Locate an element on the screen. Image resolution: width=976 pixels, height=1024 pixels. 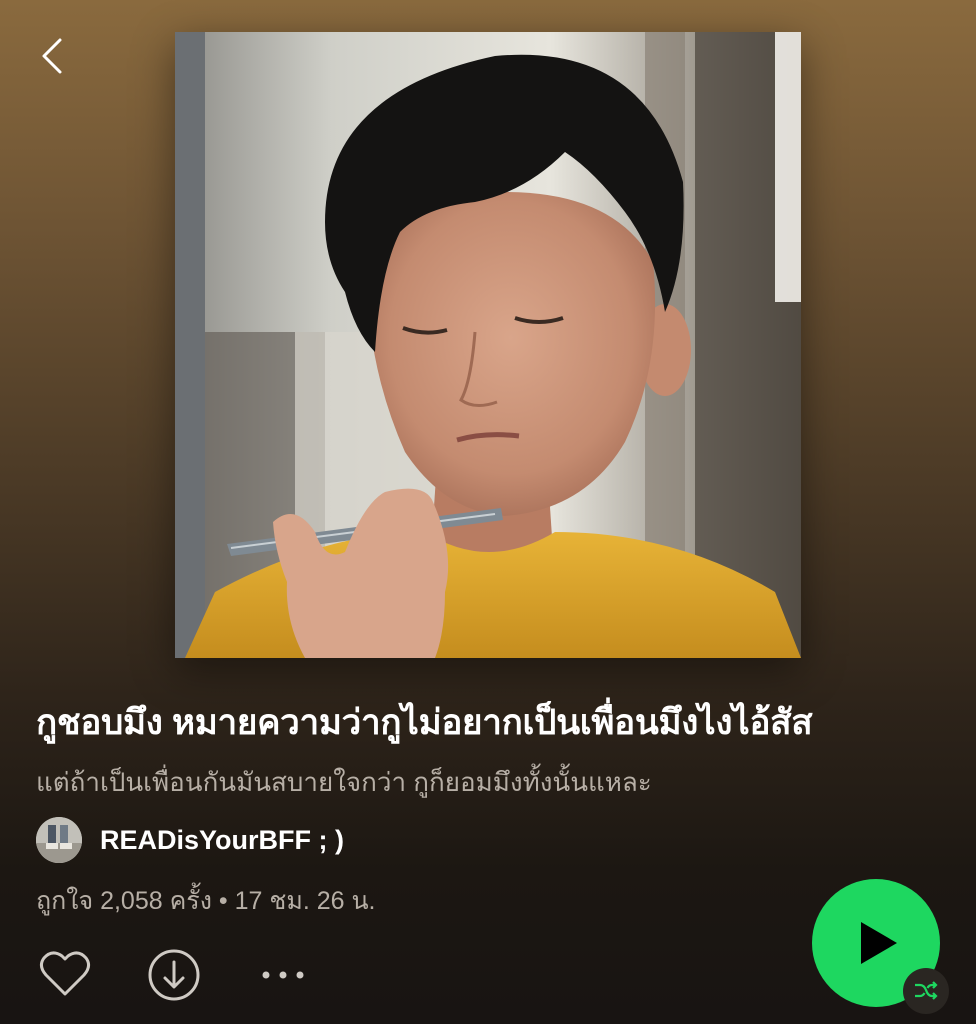
shuffle-icon is located at coordinates (926, 990).